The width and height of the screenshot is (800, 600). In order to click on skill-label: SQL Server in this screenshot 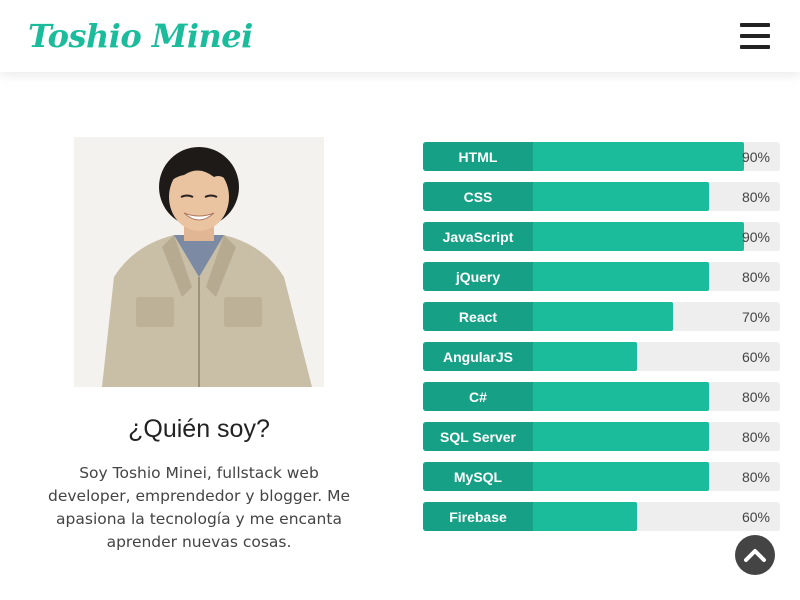, I will do `click(478, 436)`.